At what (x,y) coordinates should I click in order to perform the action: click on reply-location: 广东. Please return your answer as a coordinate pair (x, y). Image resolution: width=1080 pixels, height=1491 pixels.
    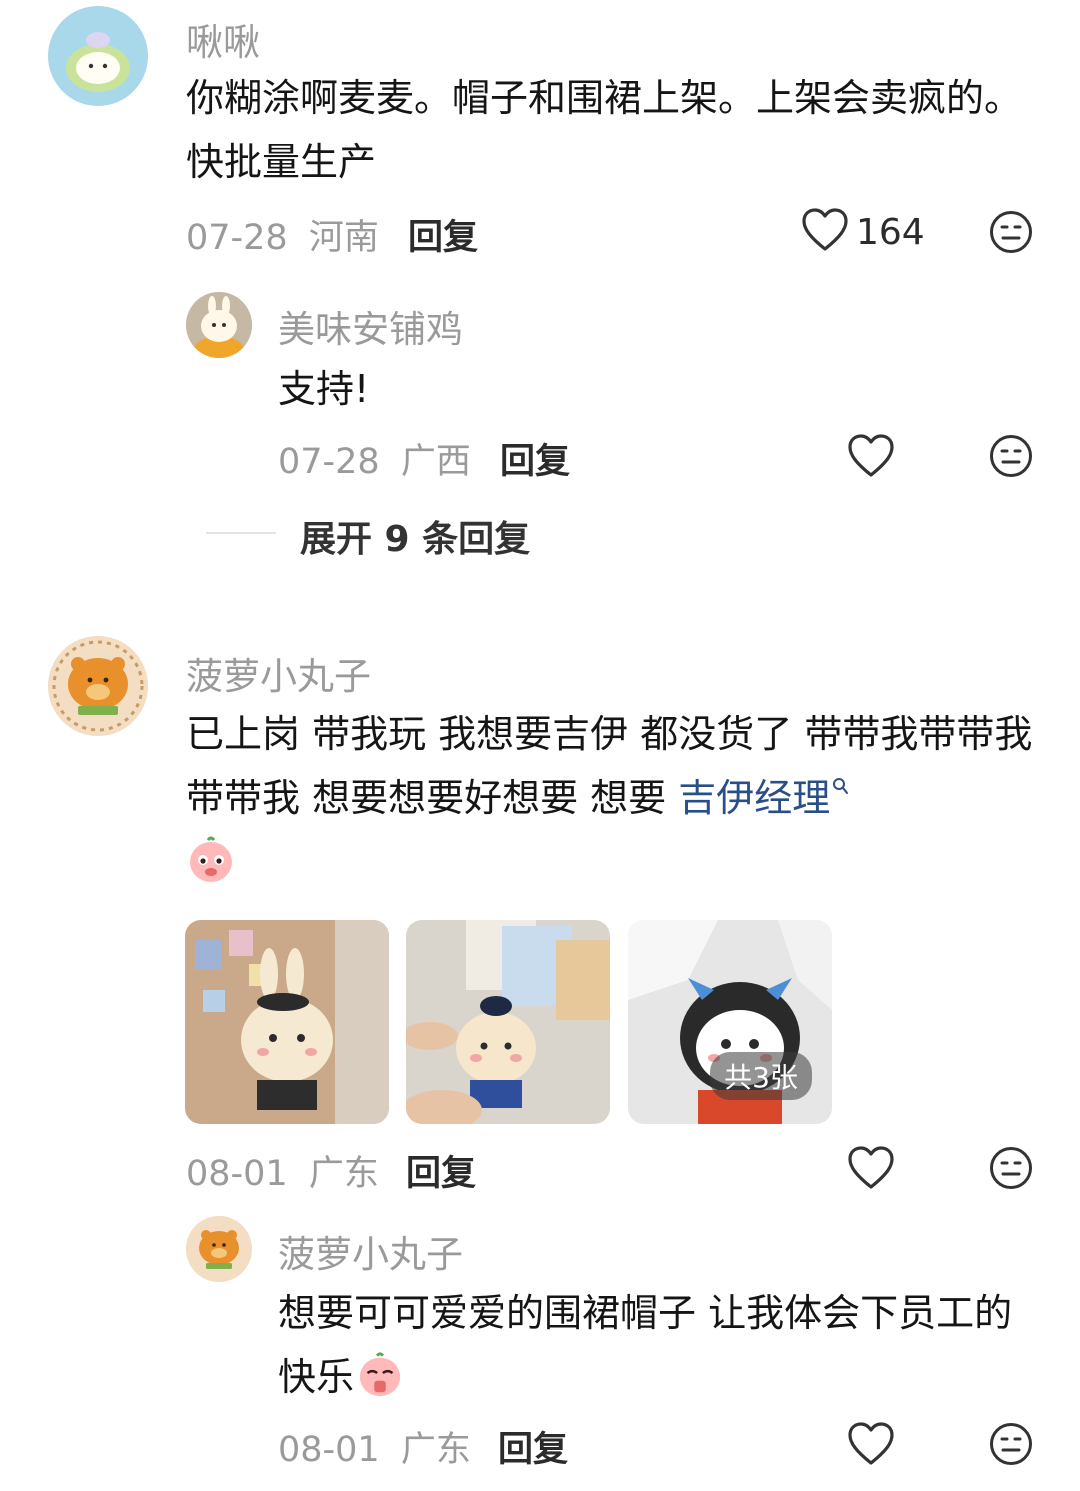
    Looking at the image, I should click on (435, 1450).